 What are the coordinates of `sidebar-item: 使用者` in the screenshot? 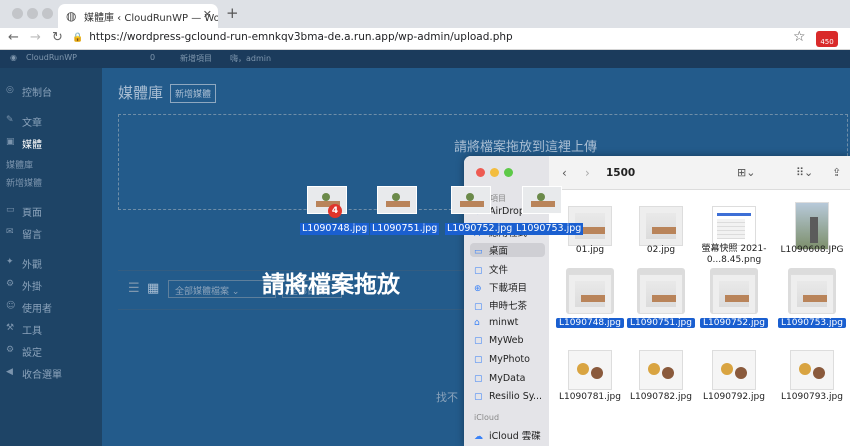 It's located at (37, 307).